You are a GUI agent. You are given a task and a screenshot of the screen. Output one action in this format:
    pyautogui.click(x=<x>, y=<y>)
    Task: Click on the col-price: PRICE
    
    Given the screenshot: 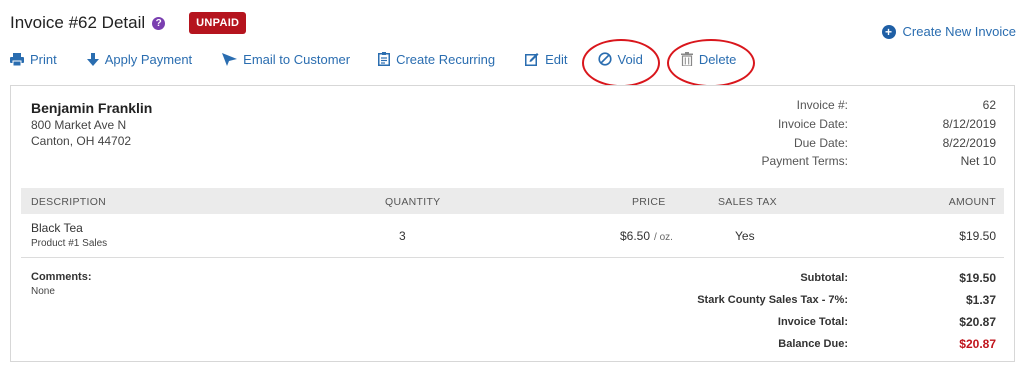 What is the action you would take?
    pyautogui.click(x=649, y=202)
    